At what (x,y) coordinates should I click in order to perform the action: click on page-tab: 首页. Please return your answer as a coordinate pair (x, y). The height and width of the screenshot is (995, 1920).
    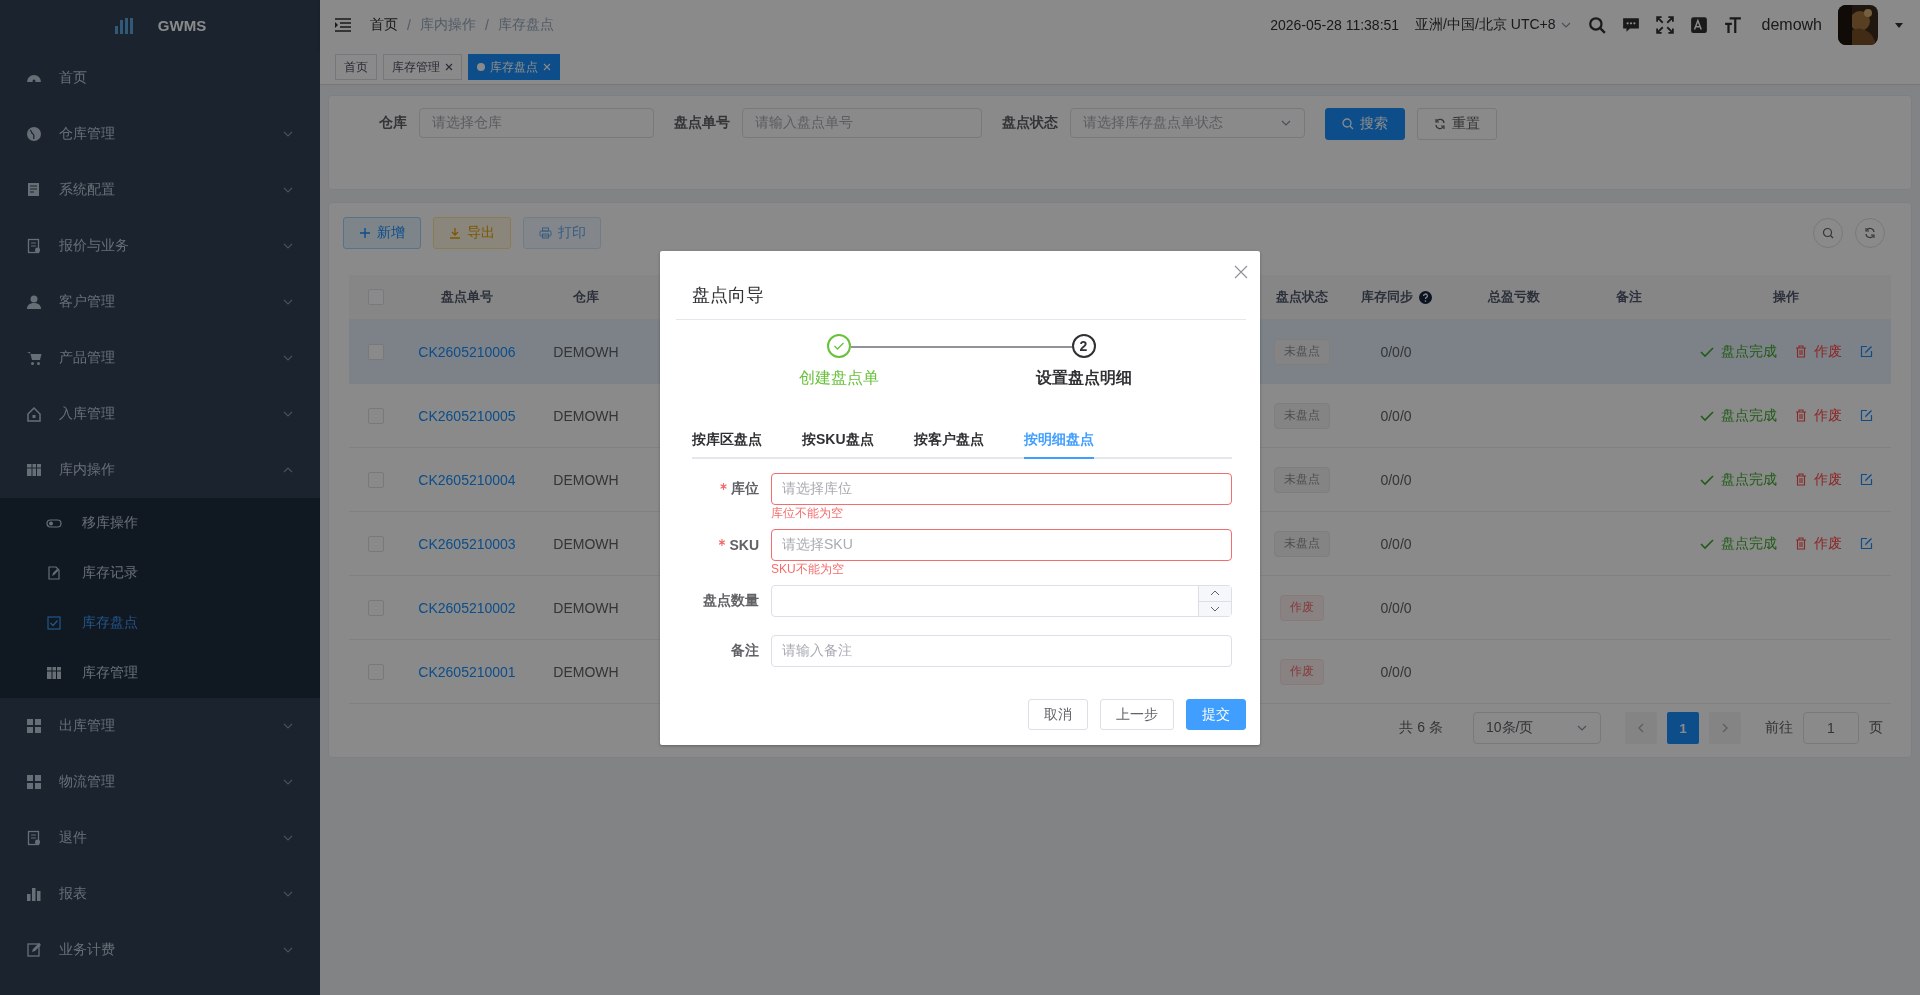
    Looking at the image, I should click on (356, 67).